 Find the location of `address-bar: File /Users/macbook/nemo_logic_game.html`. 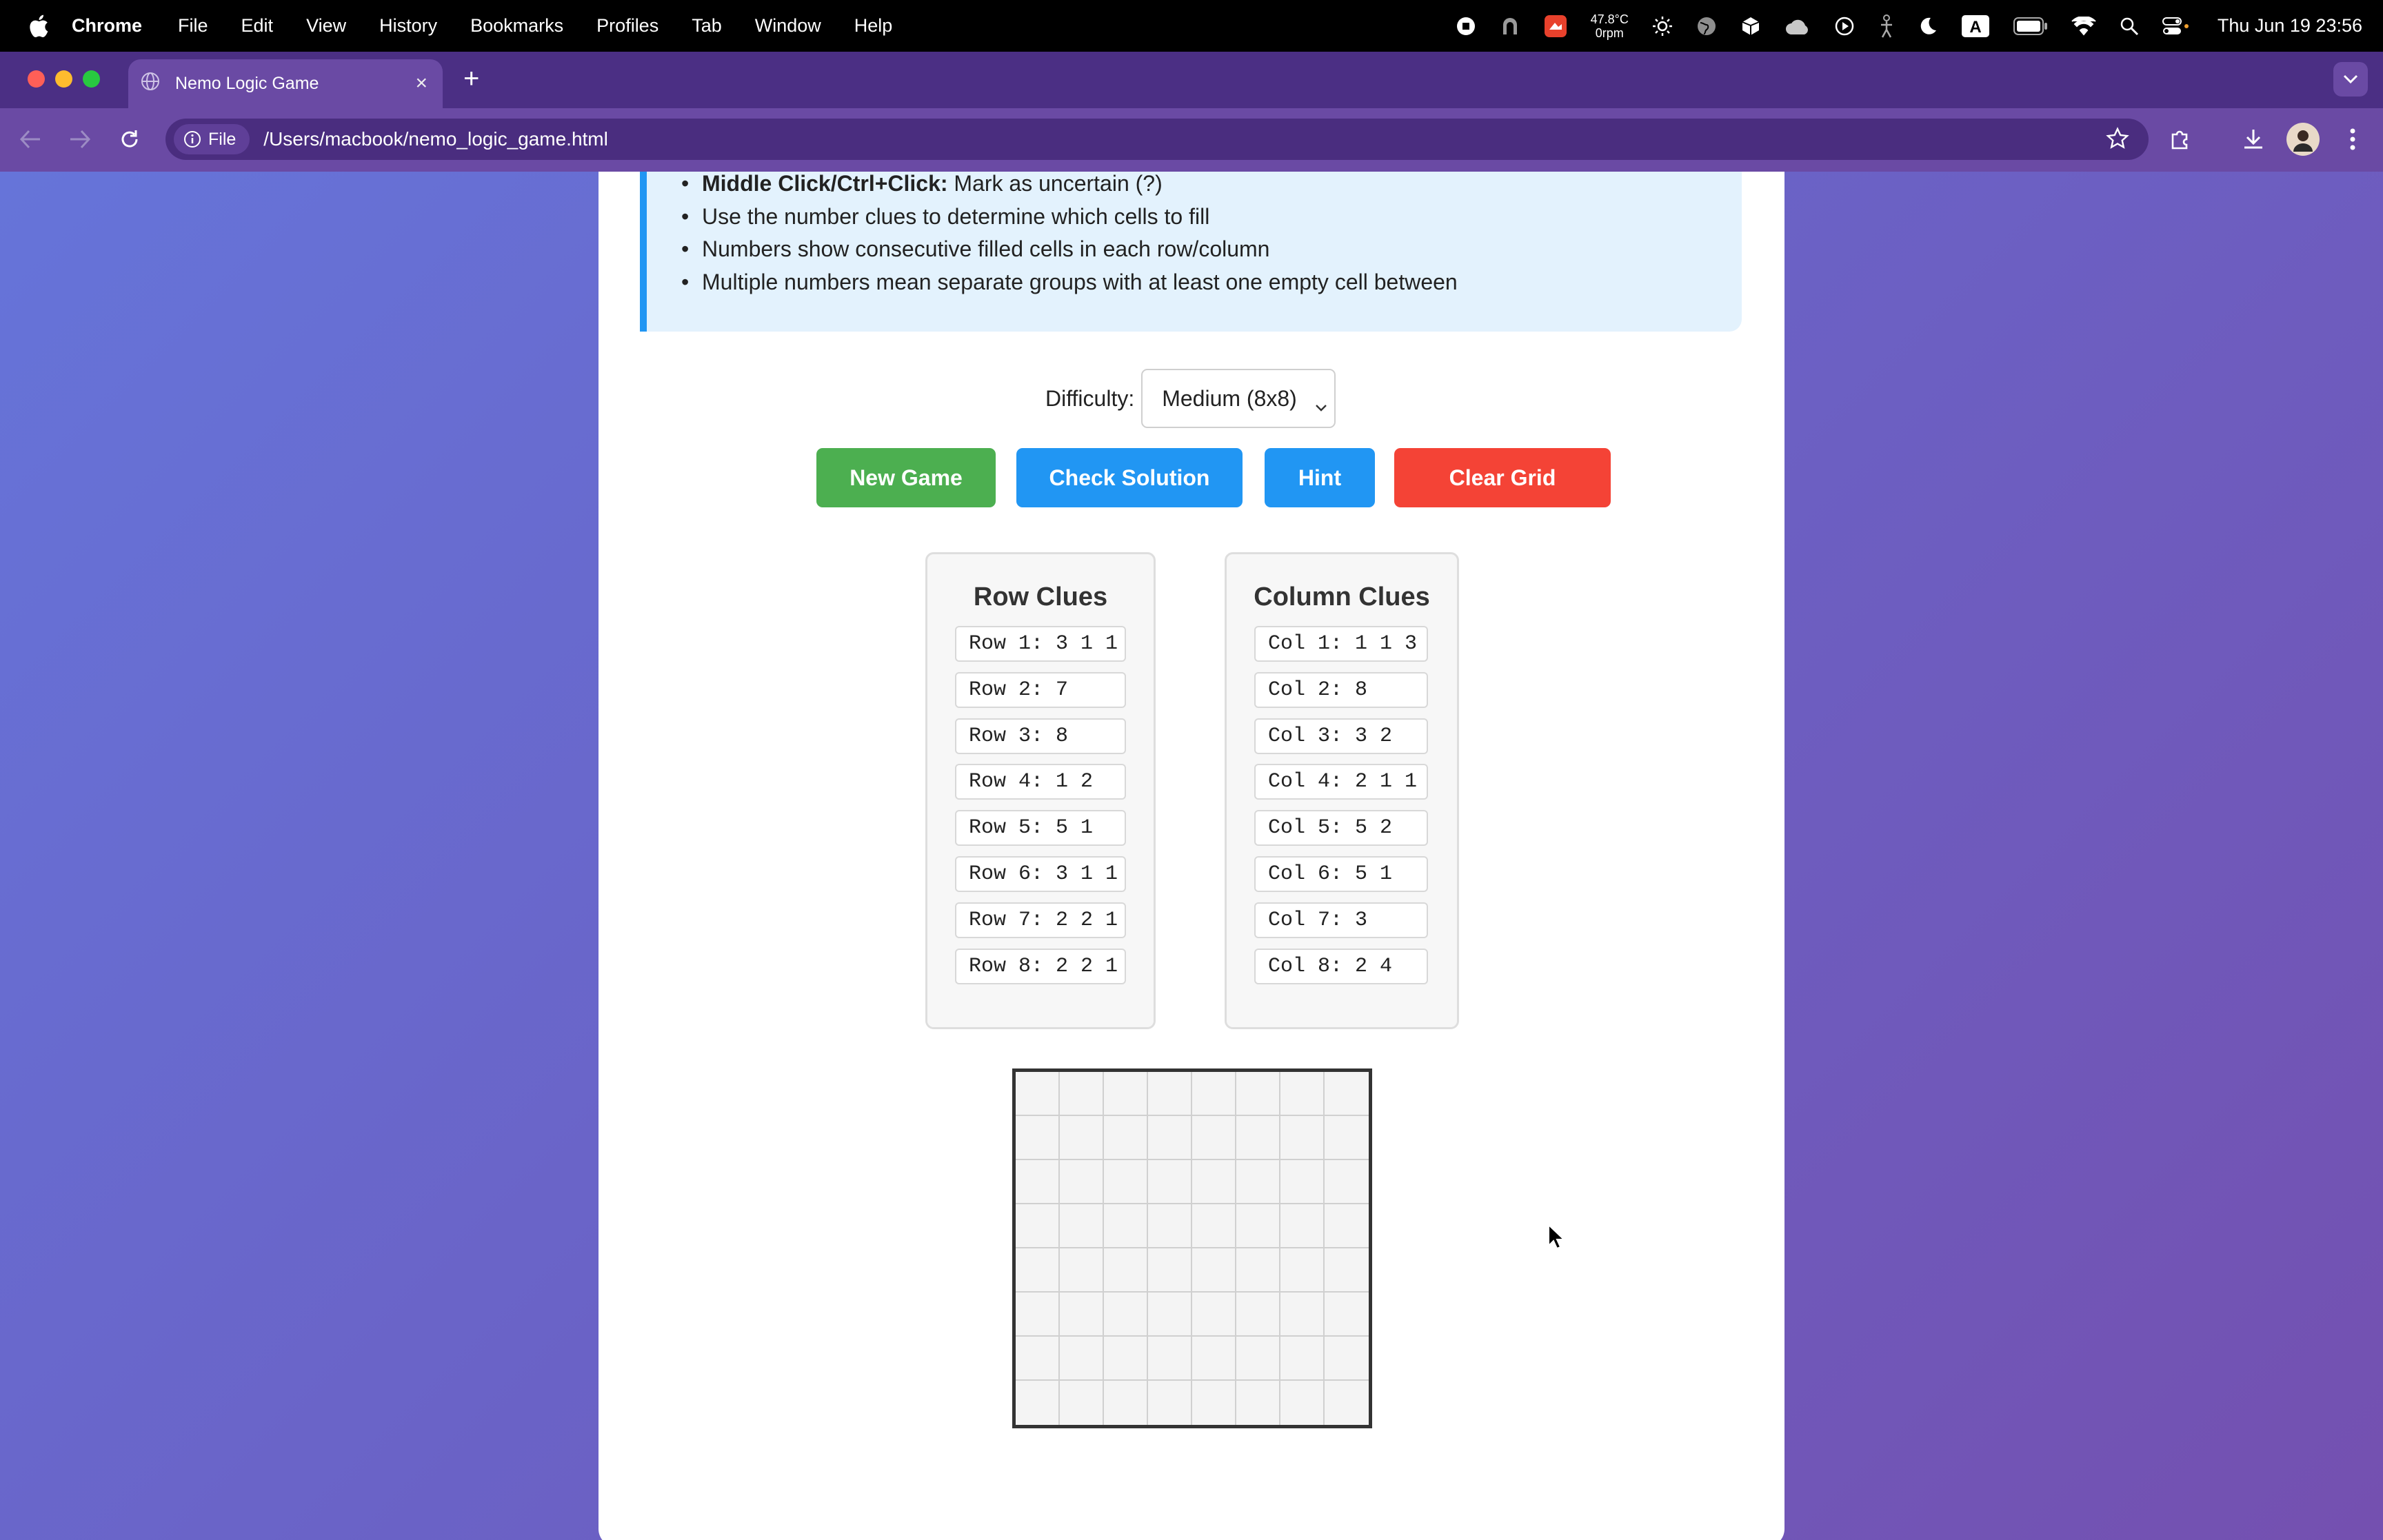

address-bar: File /Users/macbook/nemo_logic_game.html is located at coordinates (1157, 140).